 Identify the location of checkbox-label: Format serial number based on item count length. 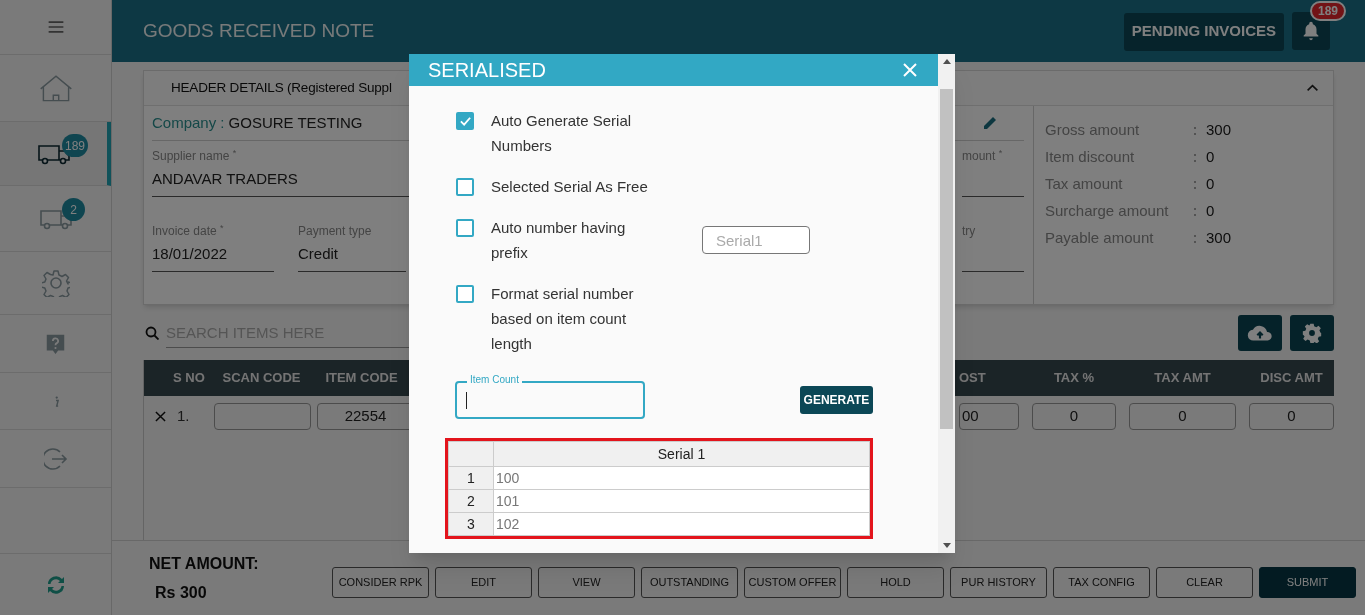
(563, 319).